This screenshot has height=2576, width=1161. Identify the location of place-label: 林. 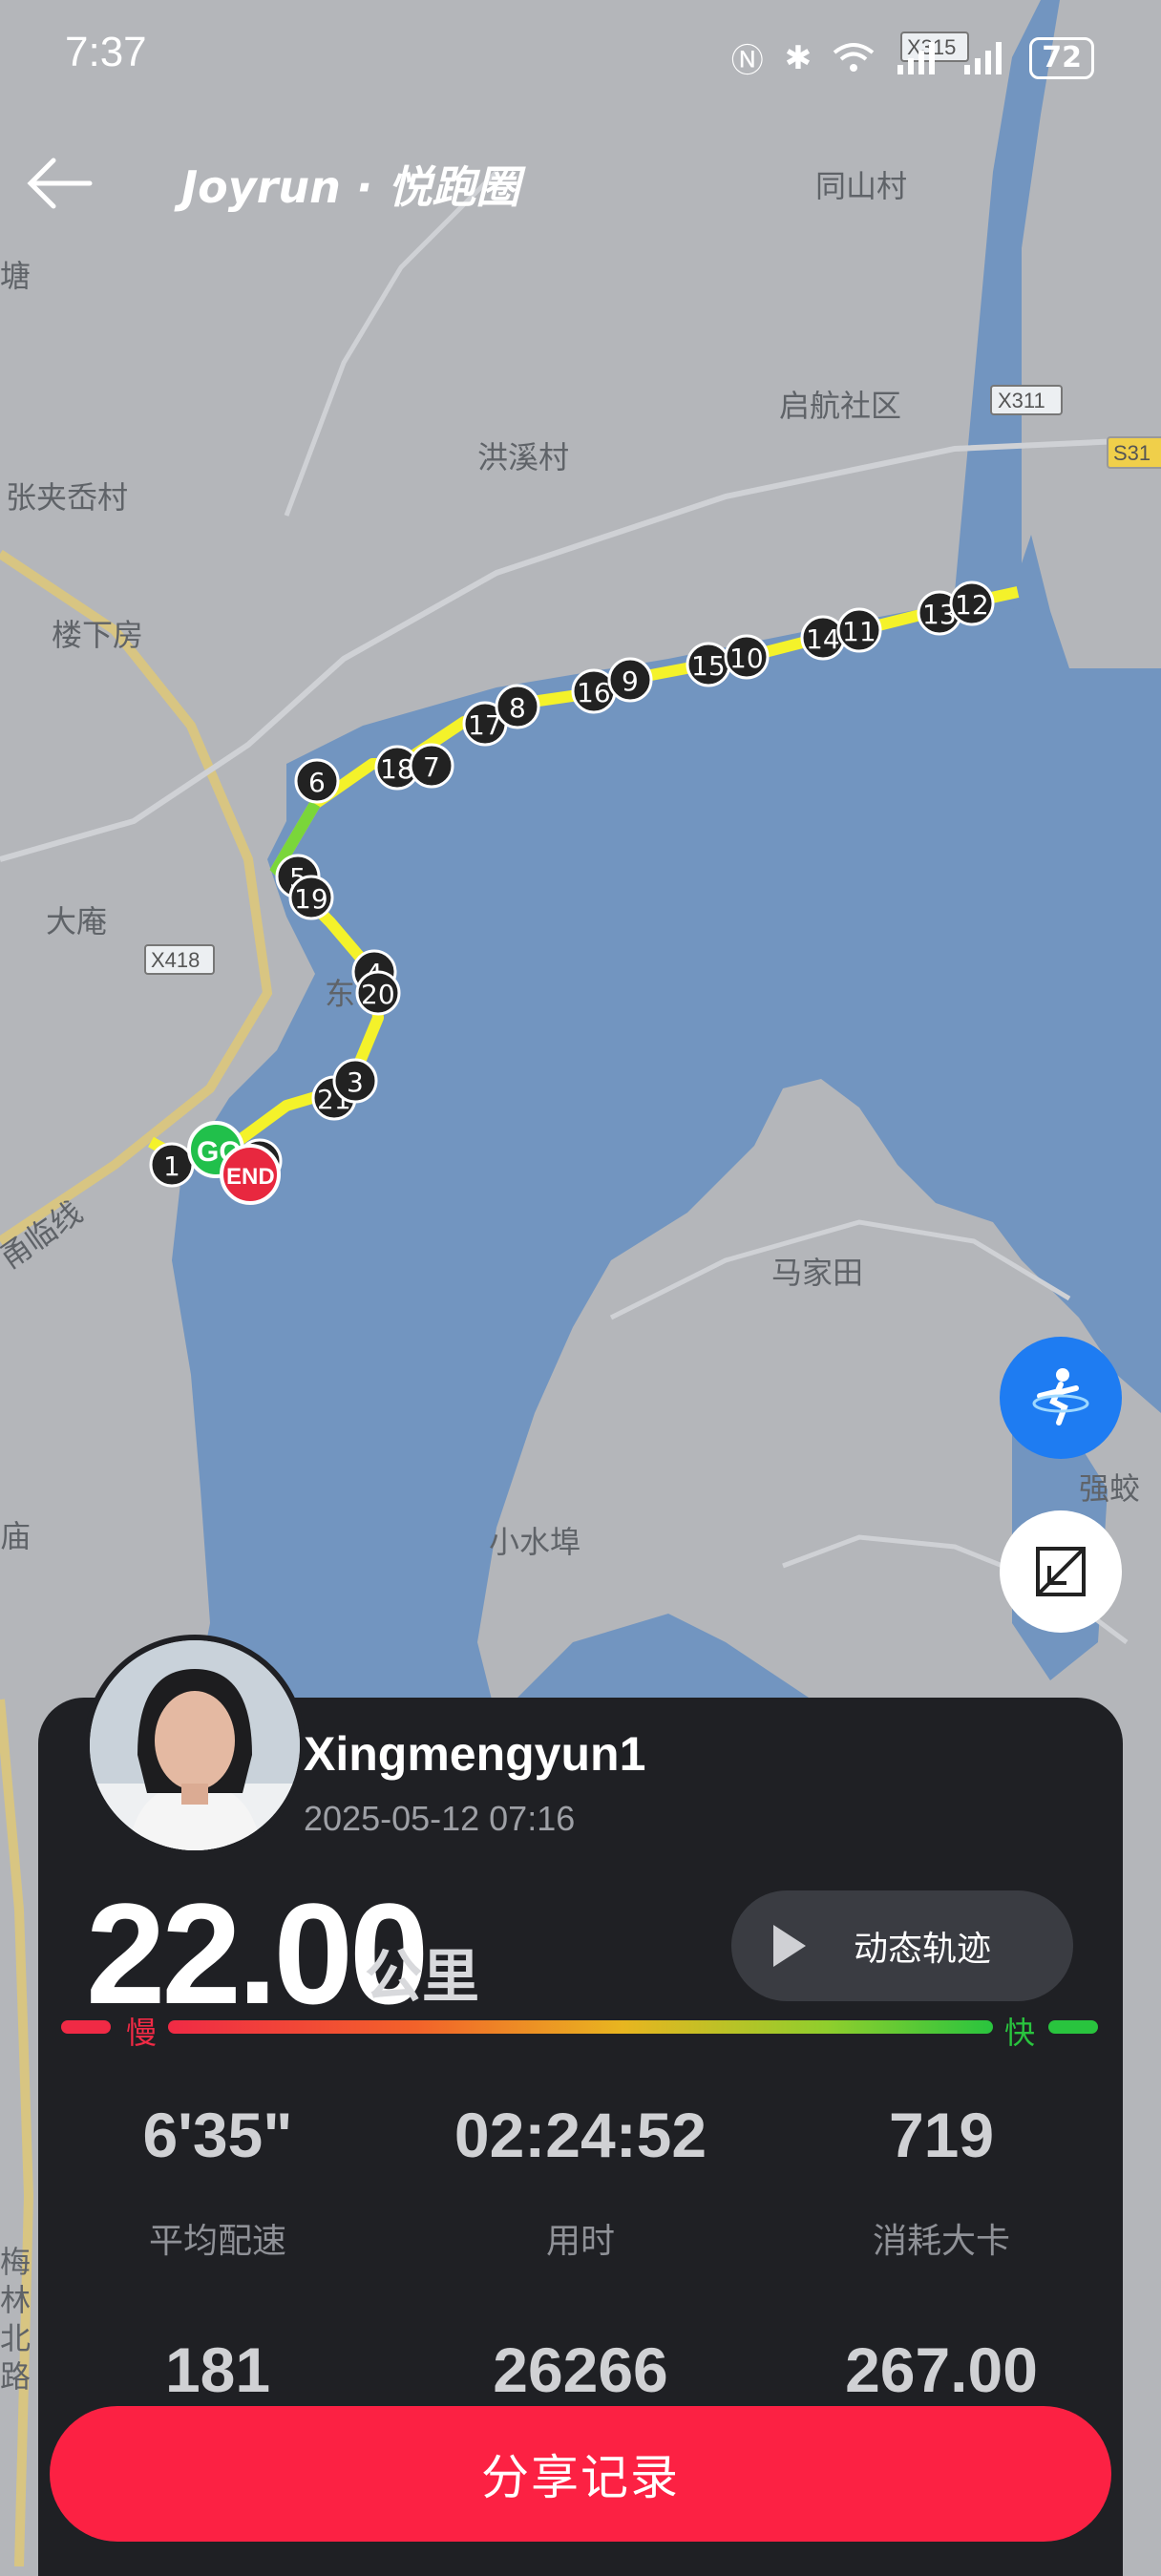
(16, 2300).